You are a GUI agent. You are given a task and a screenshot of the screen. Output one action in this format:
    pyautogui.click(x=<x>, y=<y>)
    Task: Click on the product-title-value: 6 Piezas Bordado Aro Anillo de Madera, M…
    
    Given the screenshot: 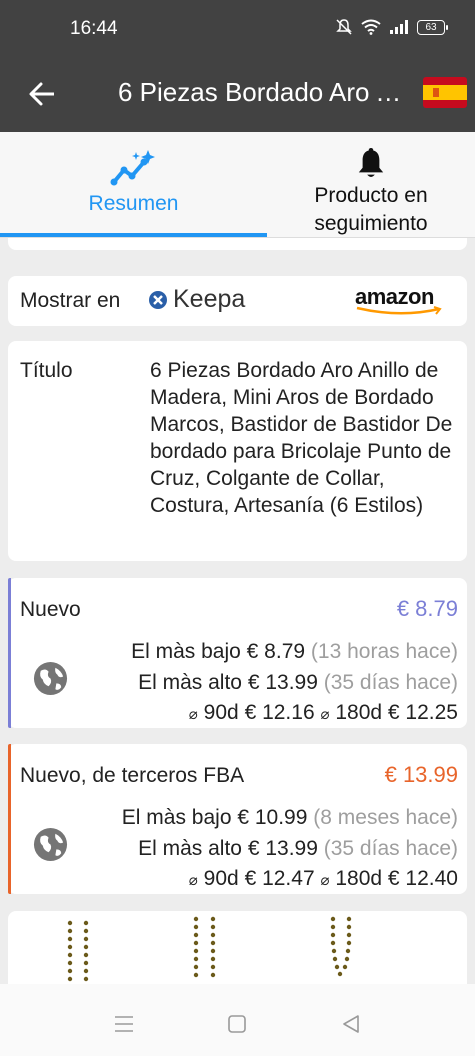 What is the action you would take?
    pyautogui.click(x=301, y=438)
    